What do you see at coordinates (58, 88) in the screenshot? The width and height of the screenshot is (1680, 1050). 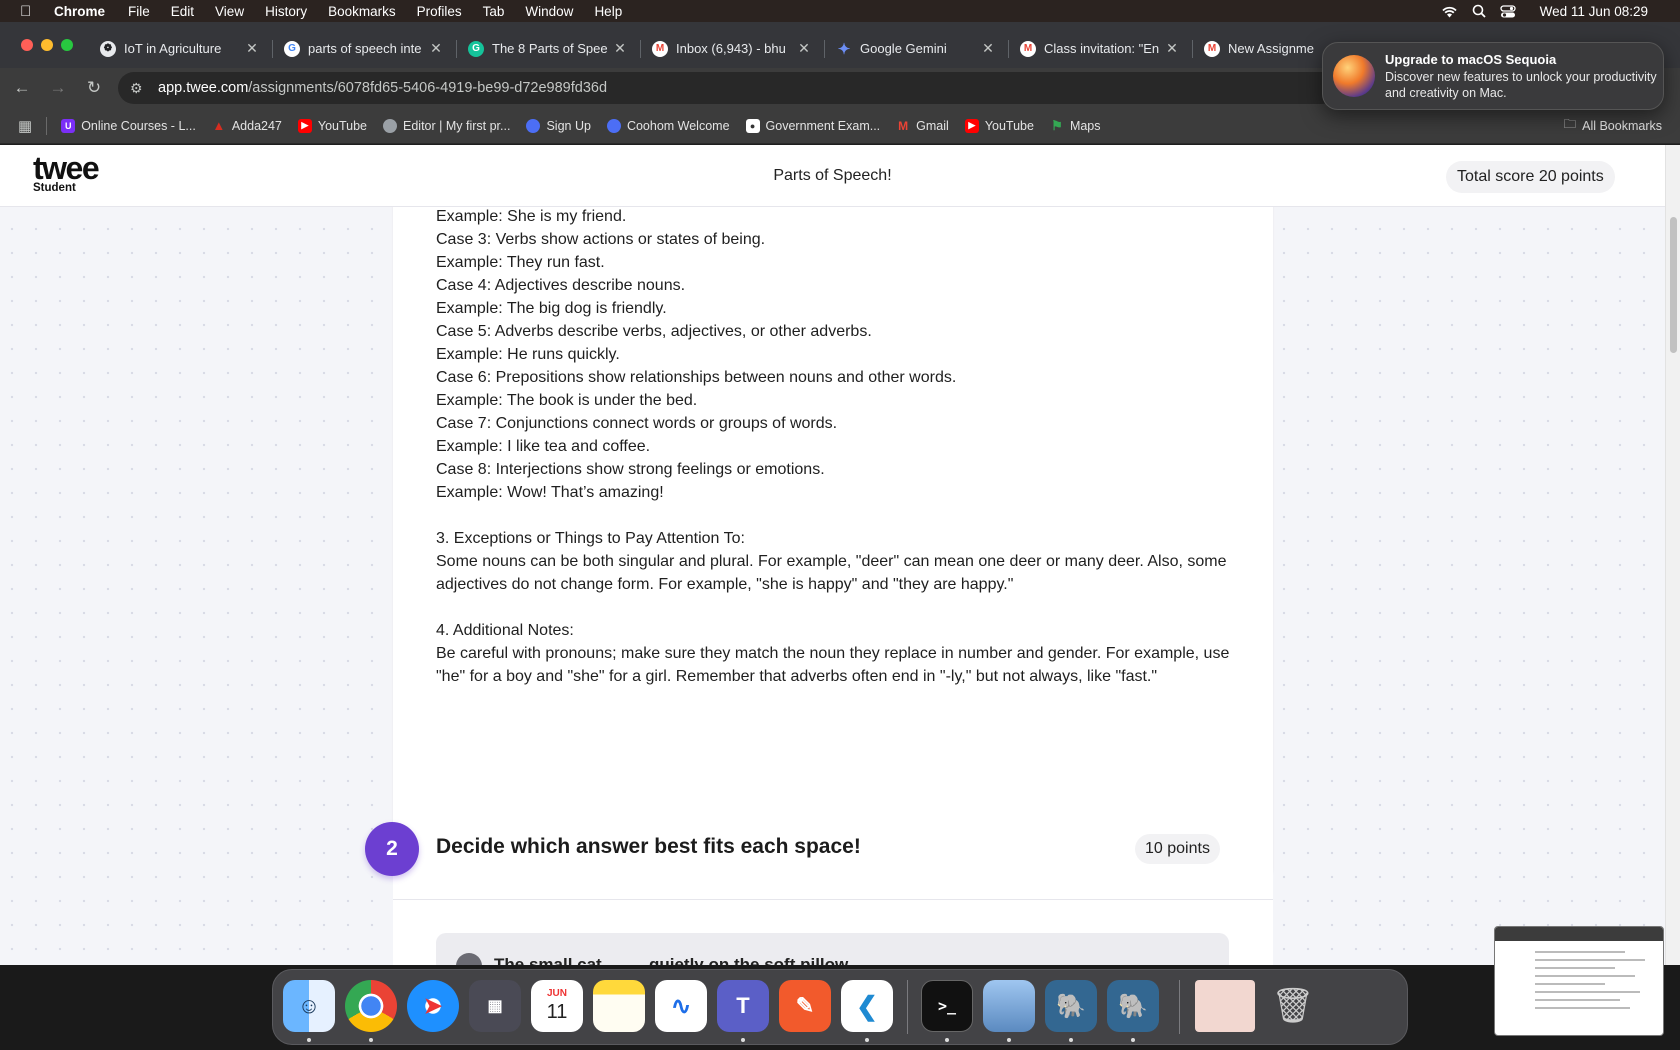 I see `forward-arrow-icon: →` at bounding box center [58, 88].